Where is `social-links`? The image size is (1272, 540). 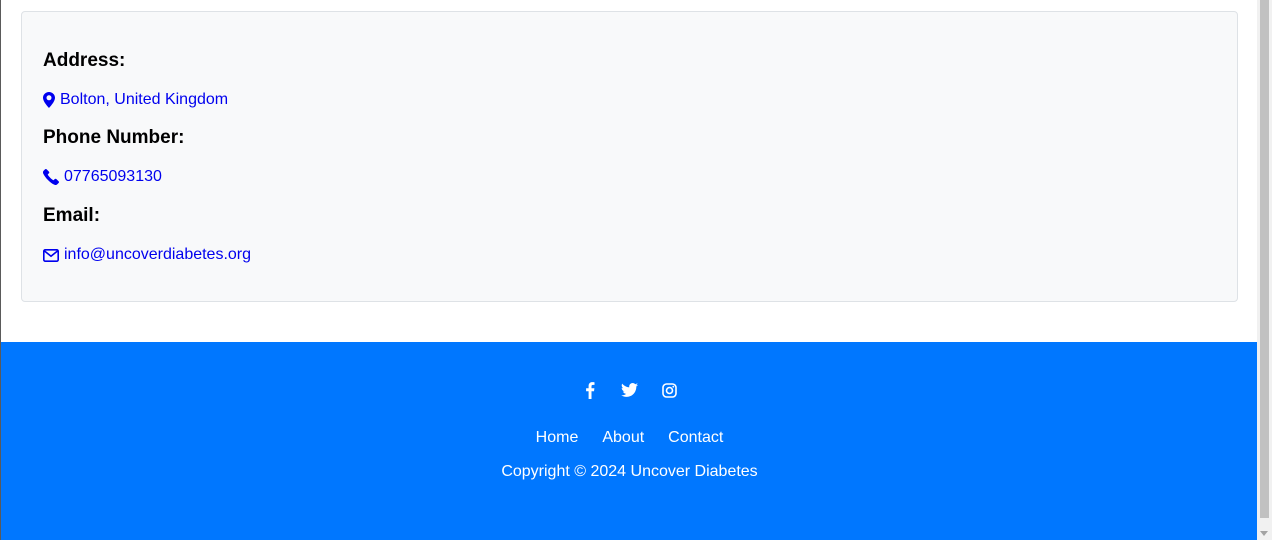 social-links is located at coordinates (629, 390).